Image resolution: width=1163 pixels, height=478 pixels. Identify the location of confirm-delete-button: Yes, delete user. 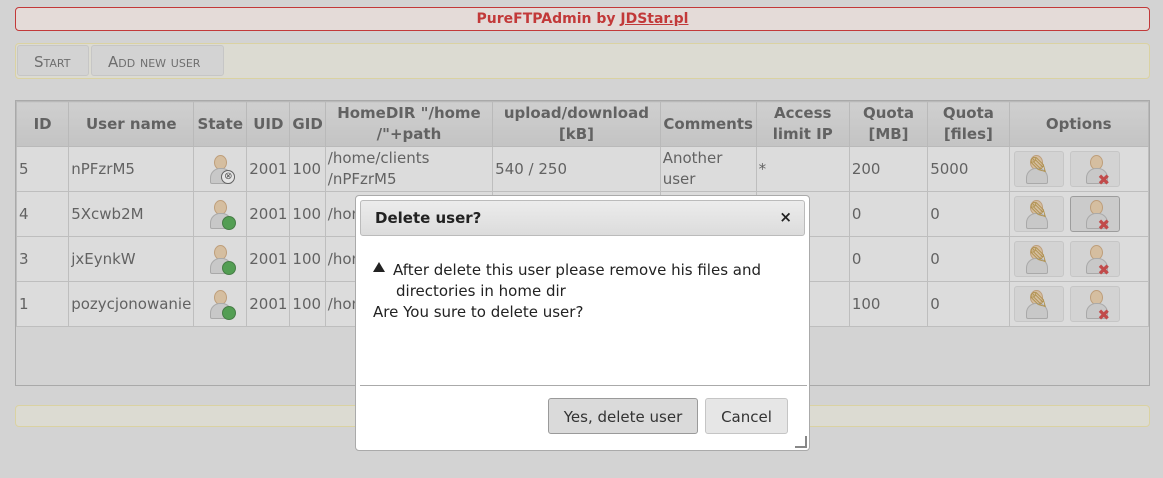
(623, 416).